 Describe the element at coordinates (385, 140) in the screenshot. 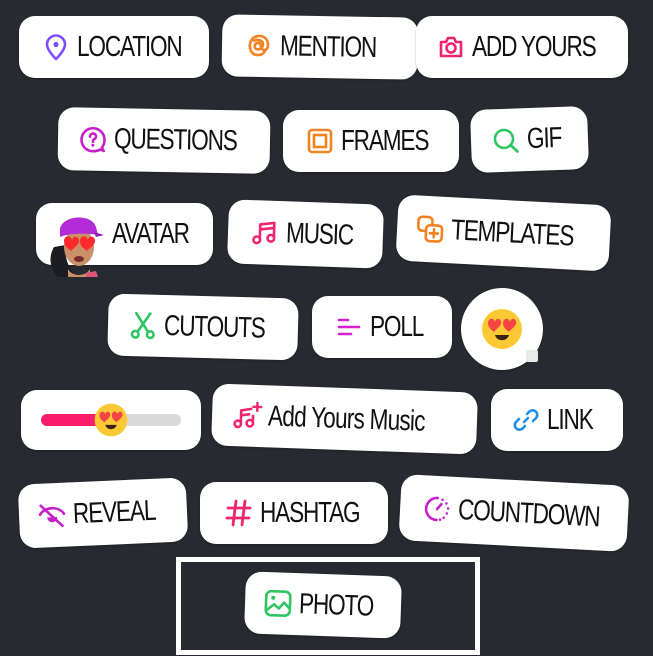

I see `frames-label: FRAMES` at that location.